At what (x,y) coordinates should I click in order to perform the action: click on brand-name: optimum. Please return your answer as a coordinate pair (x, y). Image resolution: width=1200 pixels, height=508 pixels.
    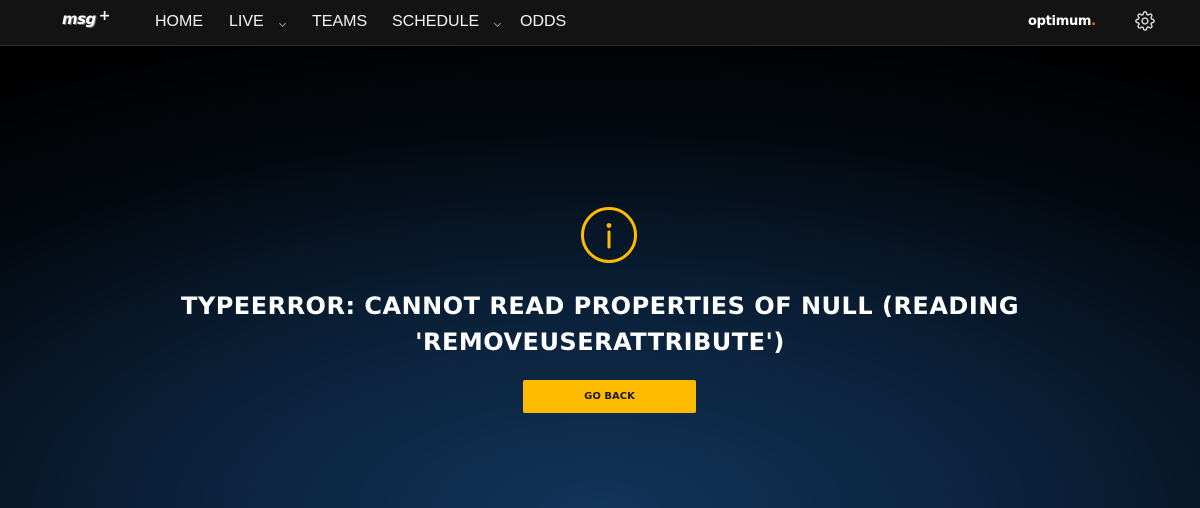
    Looking at the image, I should click on (1060, 21).